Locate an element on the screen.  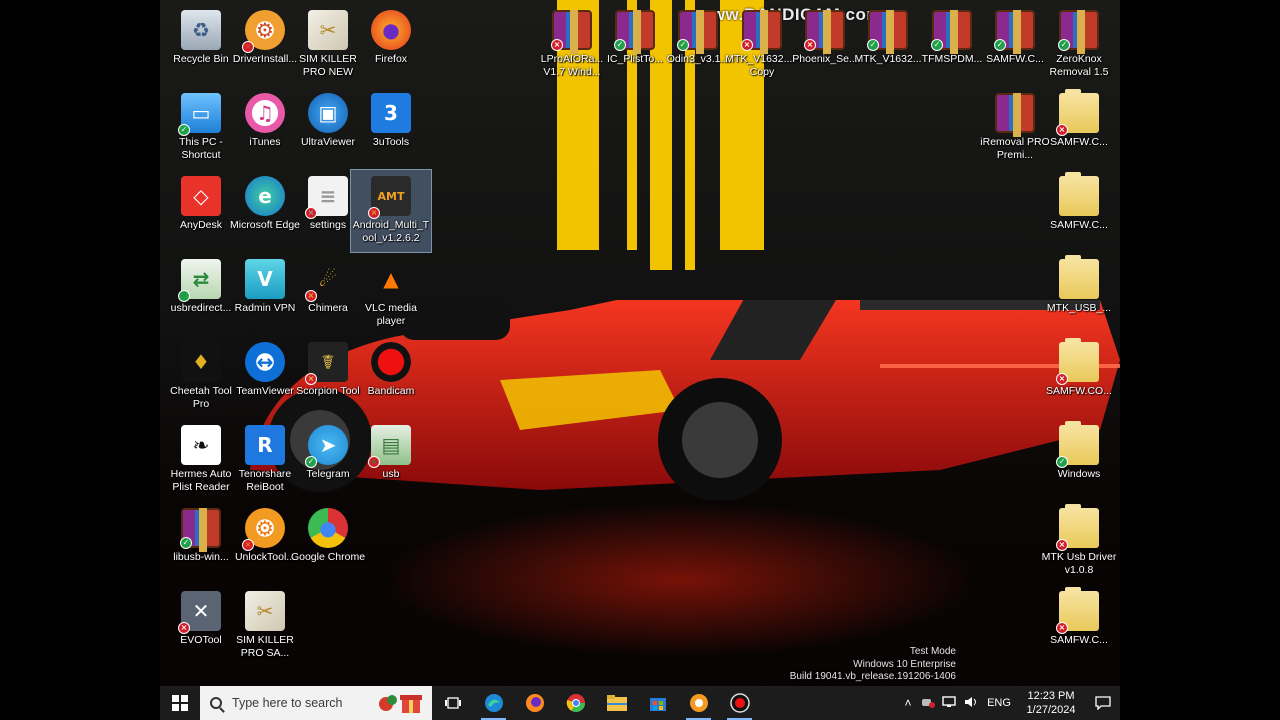
folder-icon is located at coordinates (1079, 277).